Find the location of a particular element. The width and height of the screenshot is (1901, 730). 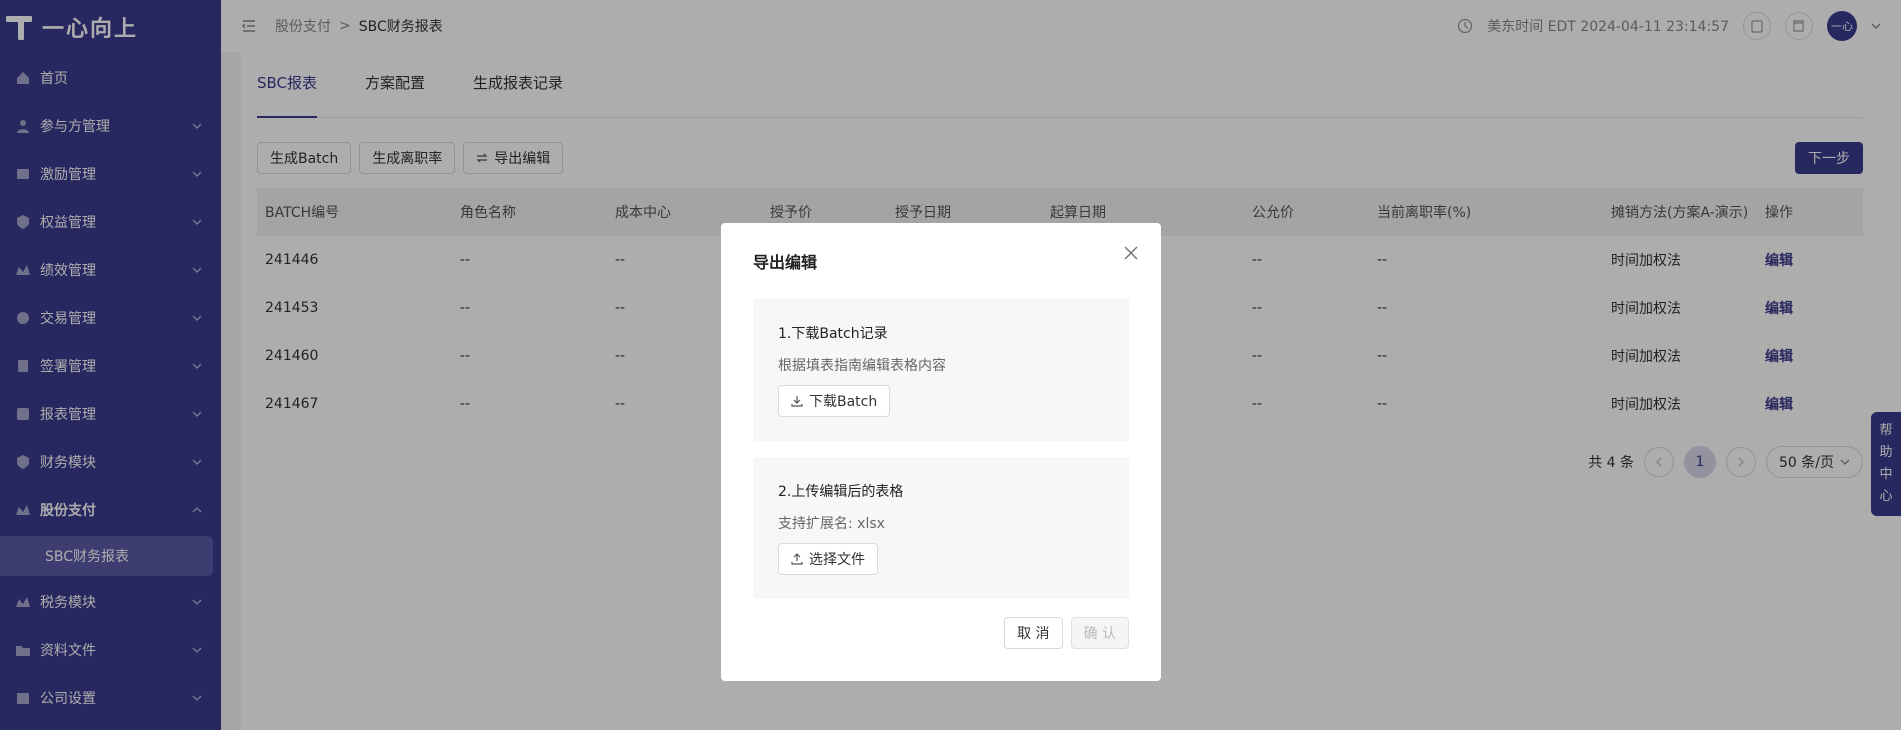

close-icon is located at coordinates (1131, 253).